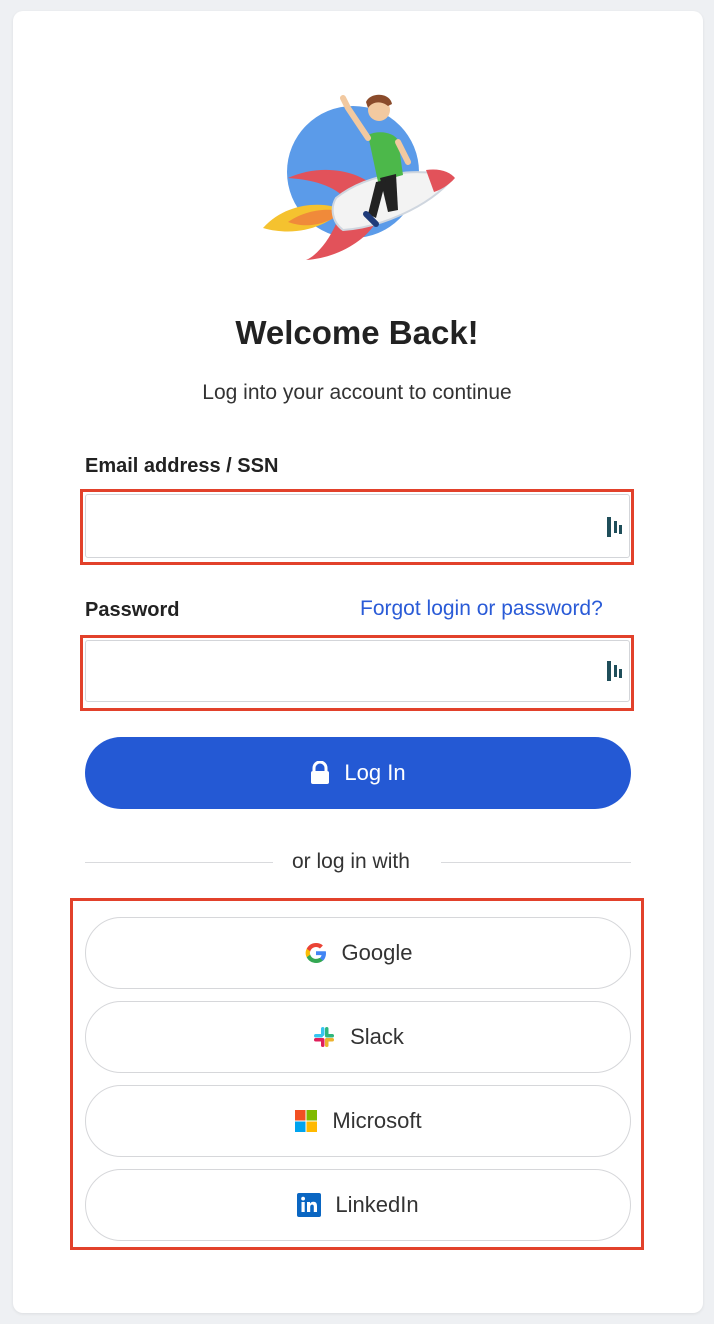 The image size is (714, 1324). Describe the element at coordinates (377, 1036) in the screenshot. I see `slack-label: Slack` at that location.